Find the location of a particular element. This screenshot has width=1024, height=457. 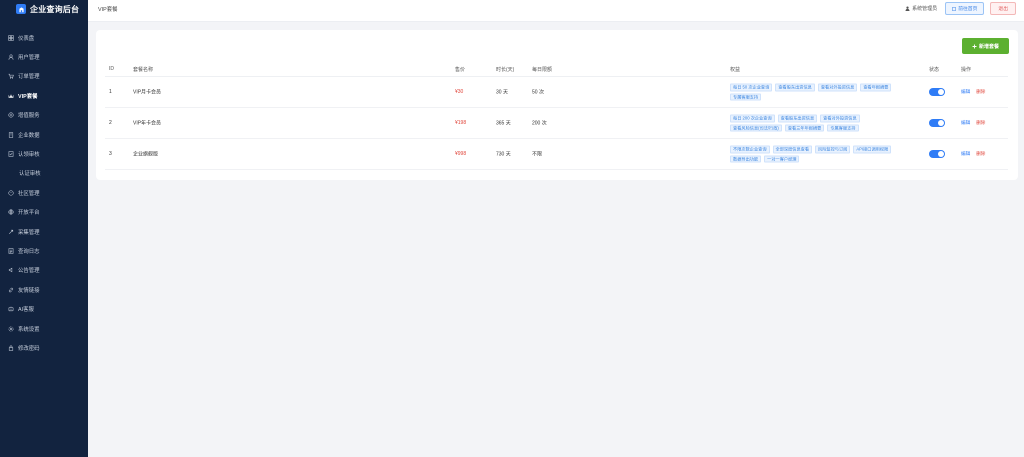

right-tag: 查看三年年报摘要 is located at coordinates (804, 128).